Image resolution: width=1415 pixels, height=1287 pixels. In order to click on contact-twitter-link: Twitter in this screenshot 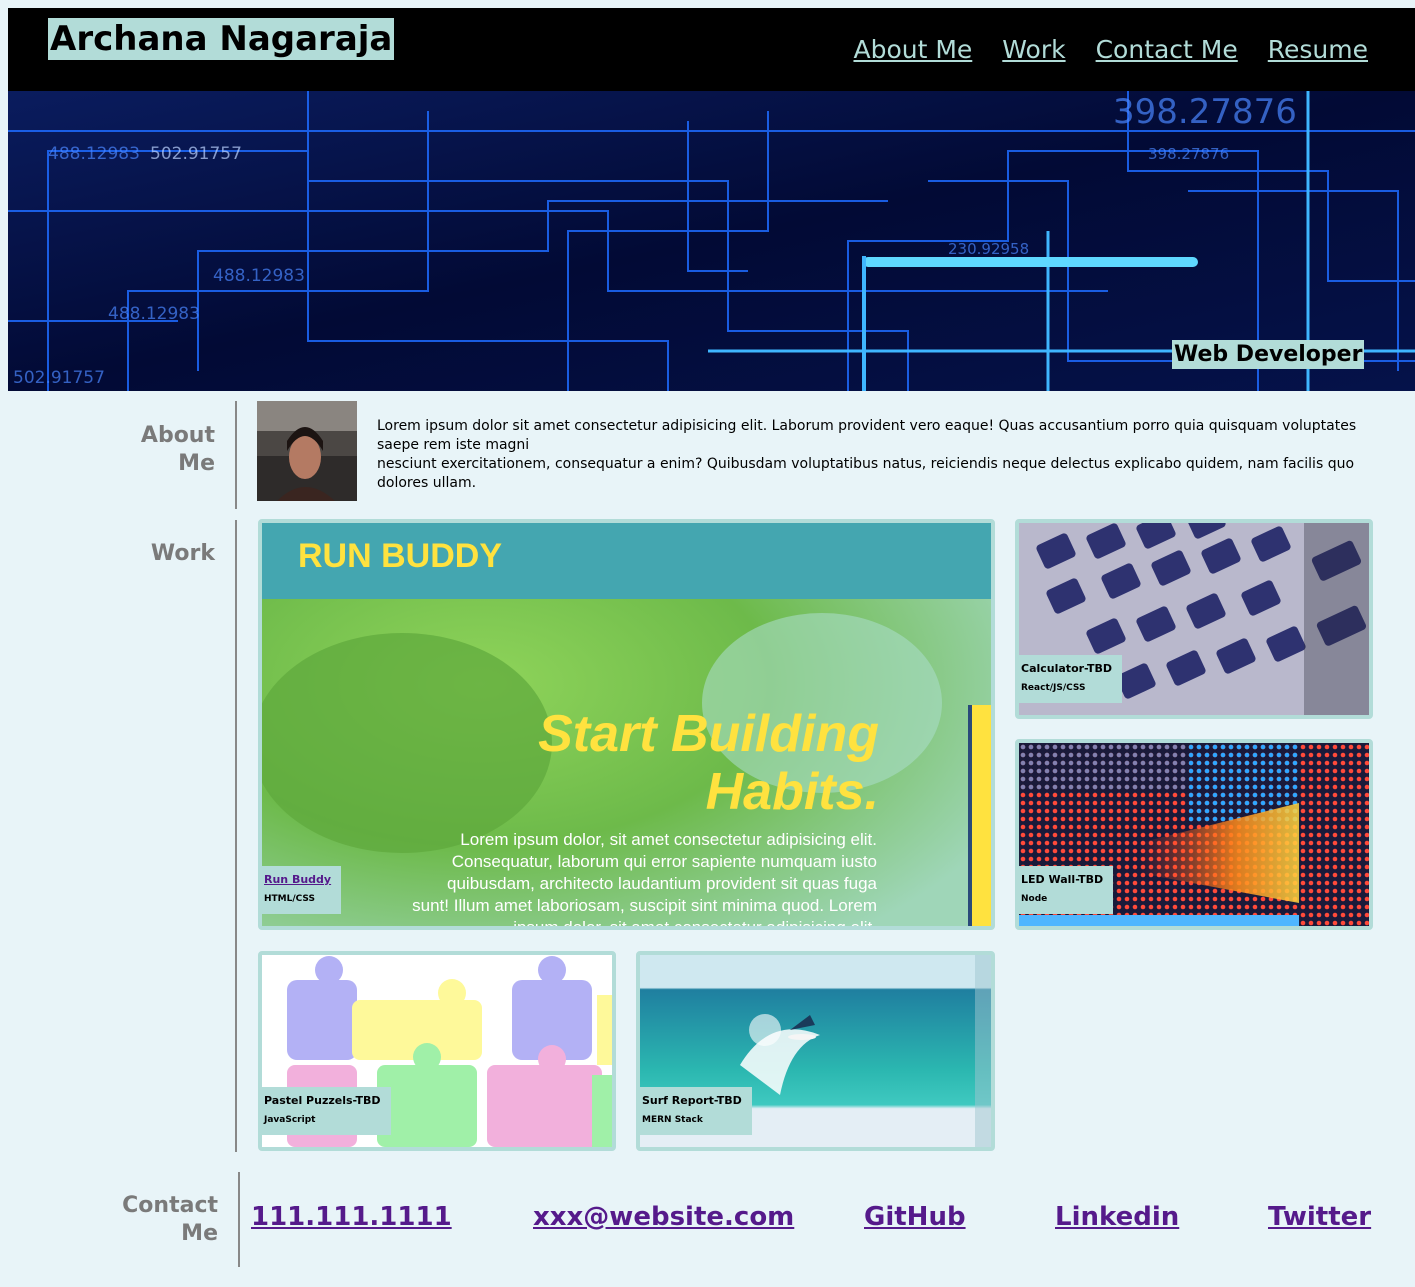, I will do `click(1319, 1217)`.